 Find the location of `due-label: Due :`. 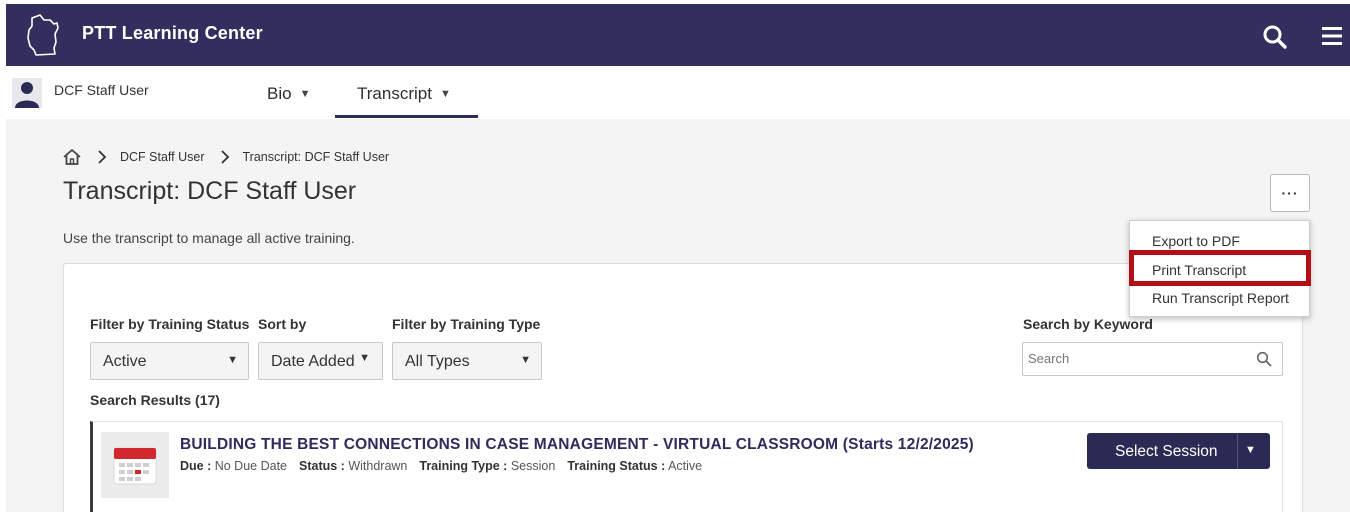

due-label: Due : is located at coordinates (196, 466).